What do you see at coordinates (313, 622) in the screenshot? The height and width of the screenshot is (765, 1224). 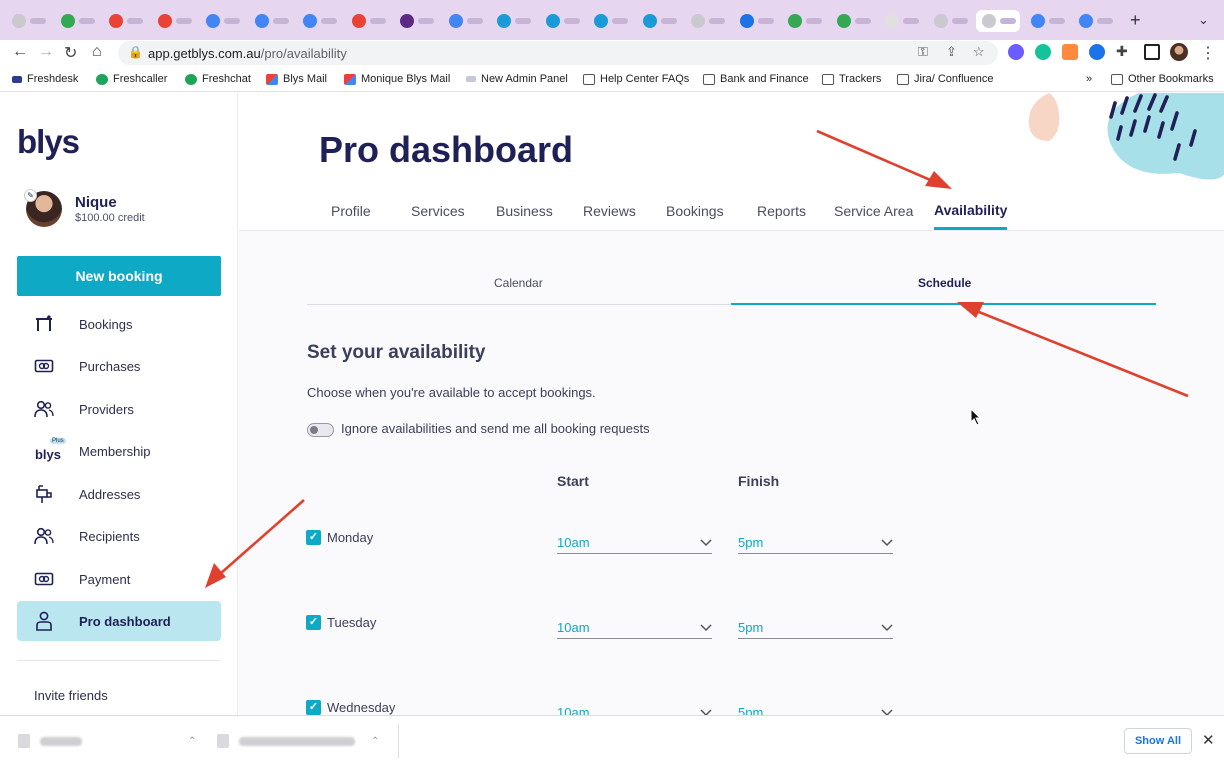 I see `tuesday-checkbox: ✓` at bounding box center [313, 622].